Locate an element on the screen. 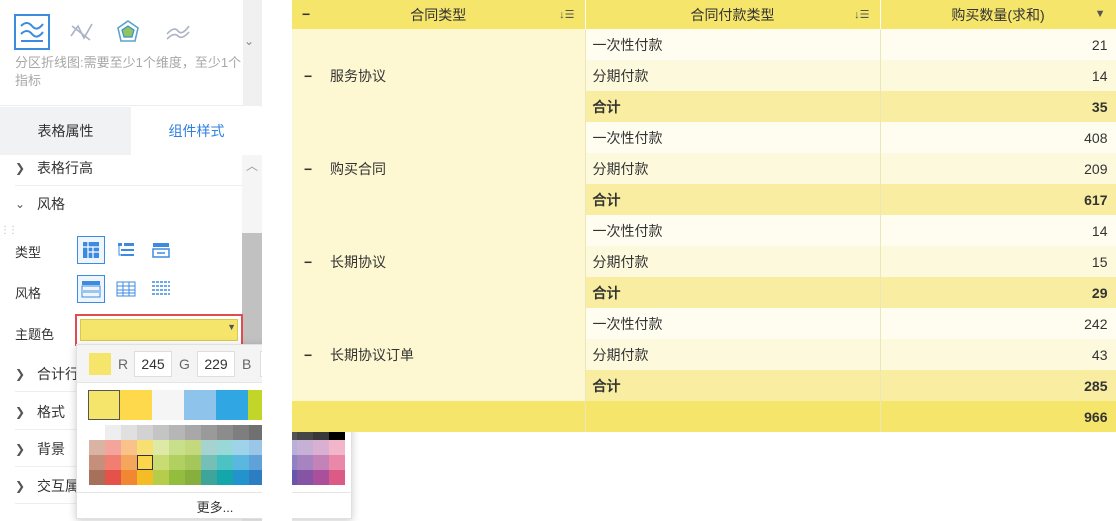  header-quantity-sum: 购买数量(求和) ▼ is located at coordinates (998, 14).